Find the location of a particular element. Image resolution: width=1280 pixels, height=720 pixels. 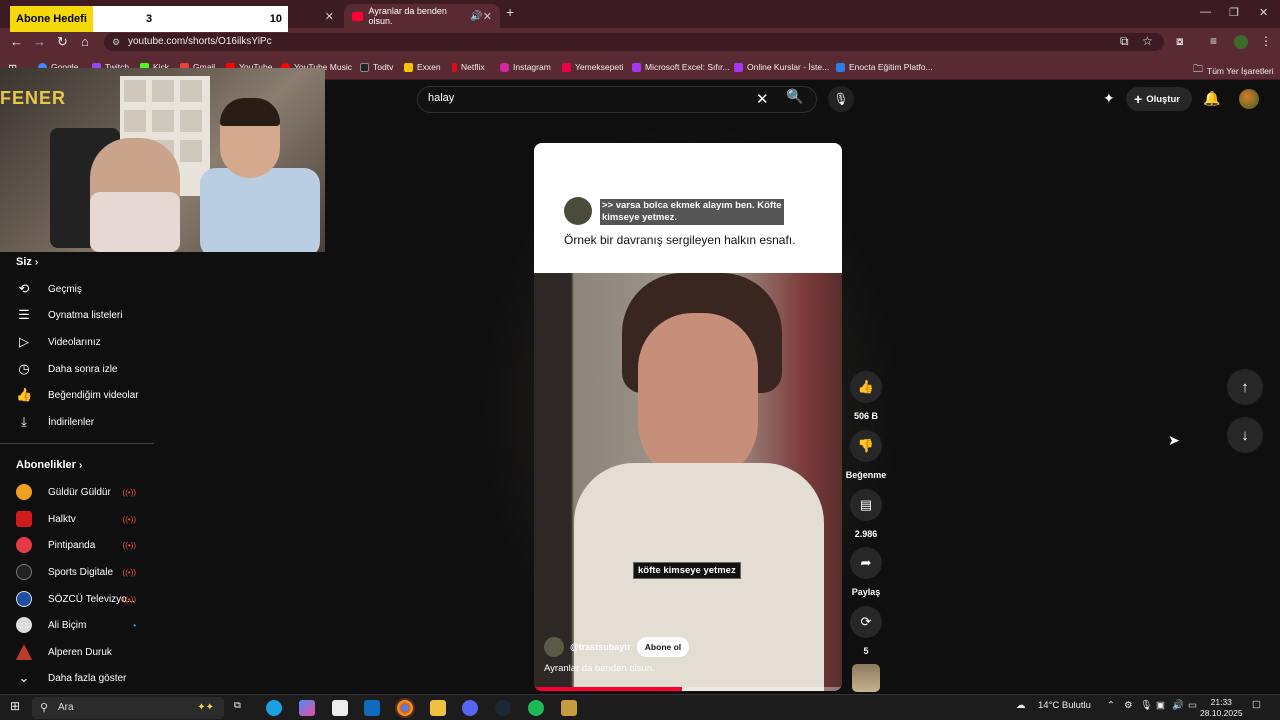

comment-icon: ▤ is located at coordinates (866, 505).